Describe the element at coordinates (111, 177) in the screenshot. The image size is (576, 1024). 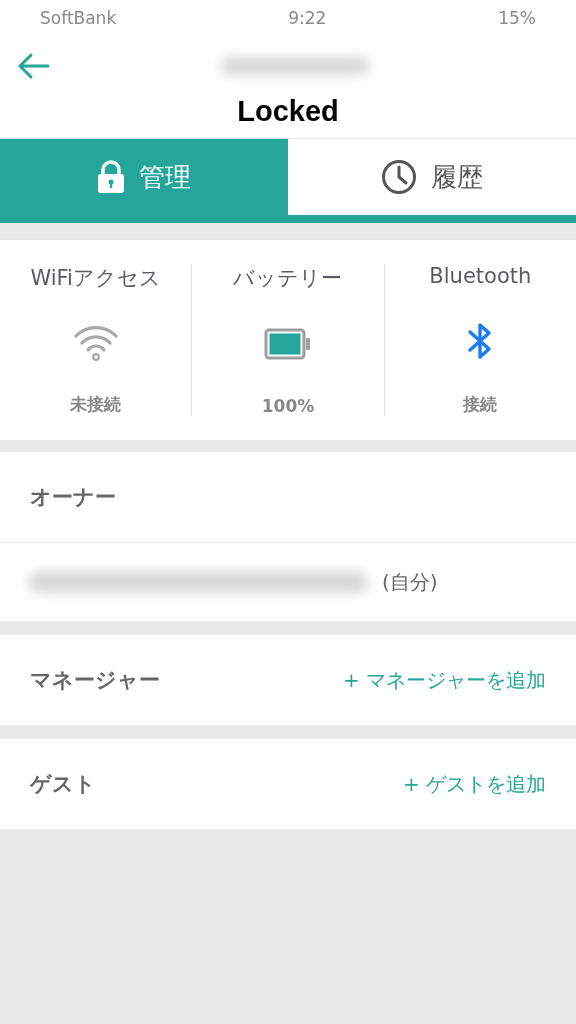
I see `lock-icon` at that location.